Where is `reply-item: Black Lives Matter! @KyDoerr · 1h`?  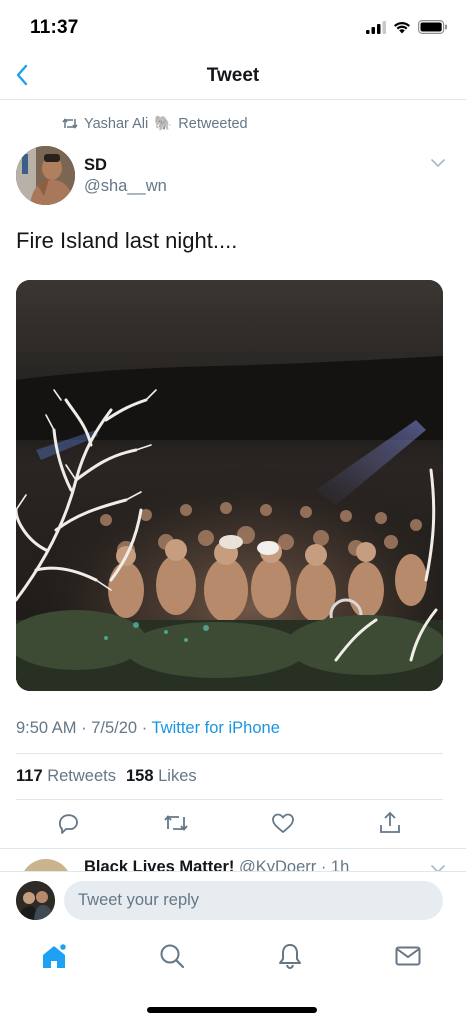 reply-item: Black Lives Matter! @KyDoerr · 1h is located at coordinates (233, 861).